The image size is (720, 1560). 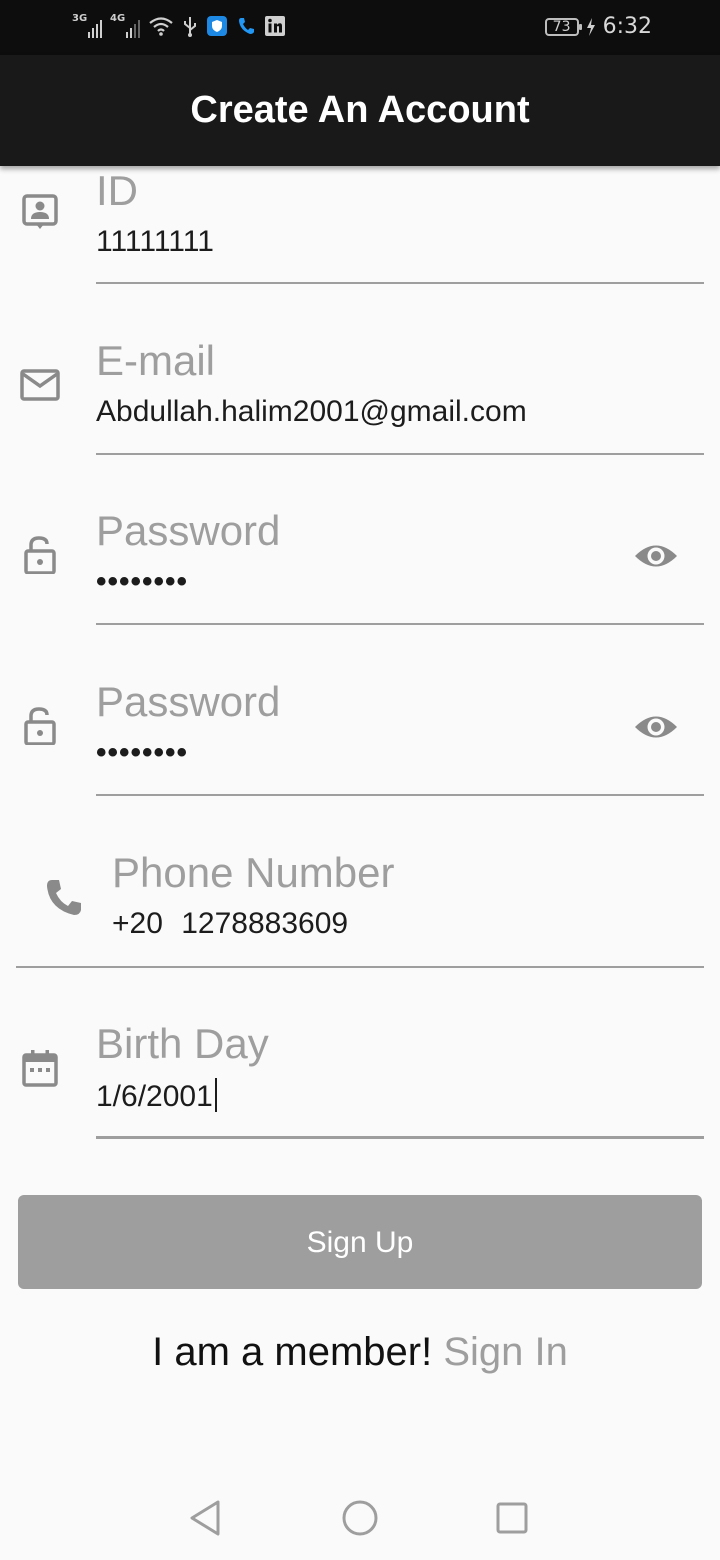 I want to click on phone-app-icon, so click(x=246, y=26).